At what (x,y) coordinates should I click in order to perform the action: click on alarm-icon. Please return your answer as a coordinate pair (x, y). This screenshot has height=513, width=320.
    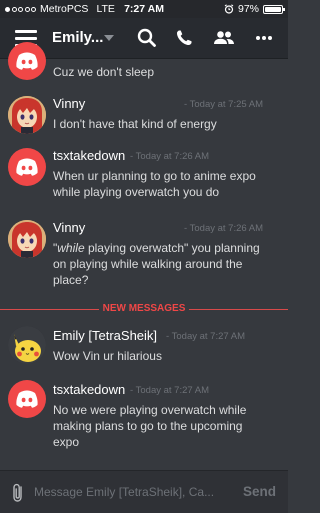
    Looking at the image, I should click on (229, 9).